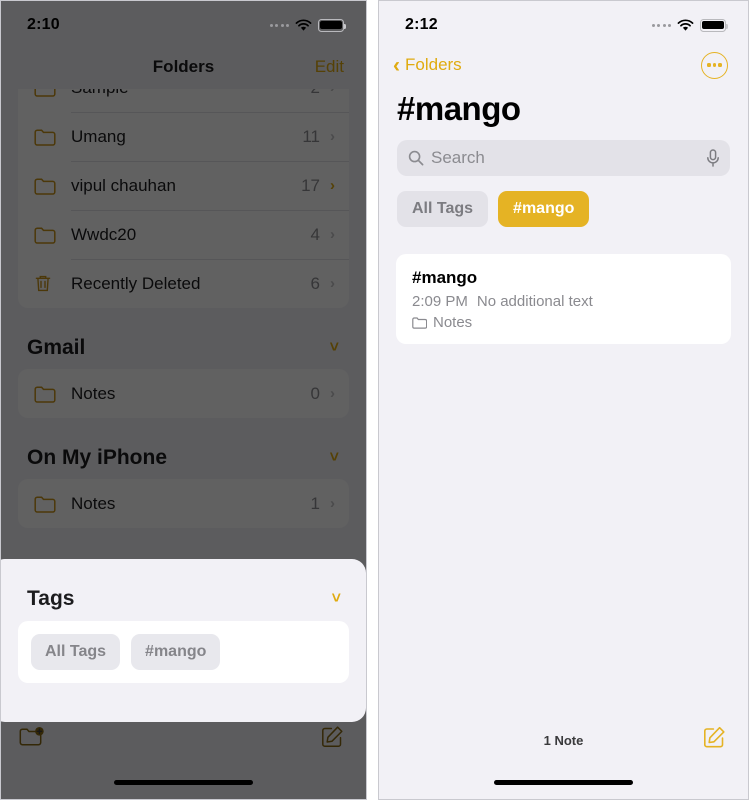 The width and height of the screenshot is (750, 800). What do you see at coordinates (183, 185) in the screenshot?
I see `table-row: vipul chauhan 17 ›` at bounding box center [183, 185].